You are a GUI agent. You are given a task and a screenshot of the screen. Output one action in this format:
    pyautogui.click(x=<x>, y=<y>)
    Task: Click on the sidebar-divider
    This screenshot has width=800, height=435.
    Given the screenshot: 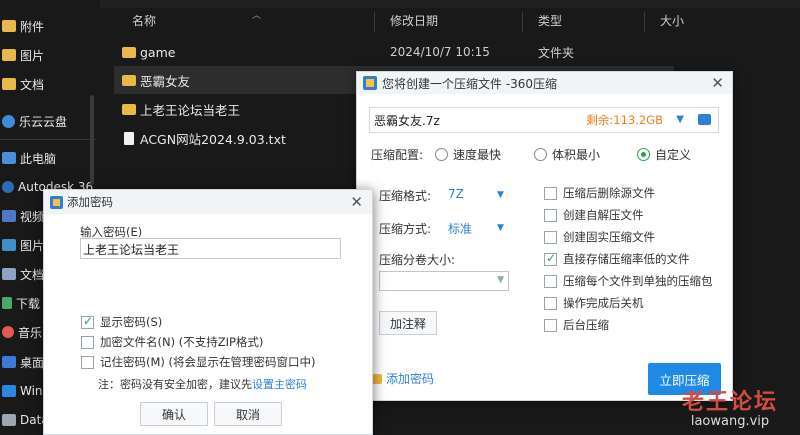 What is the action you would take?
    pyautogui.click(x=48, y=139)
    